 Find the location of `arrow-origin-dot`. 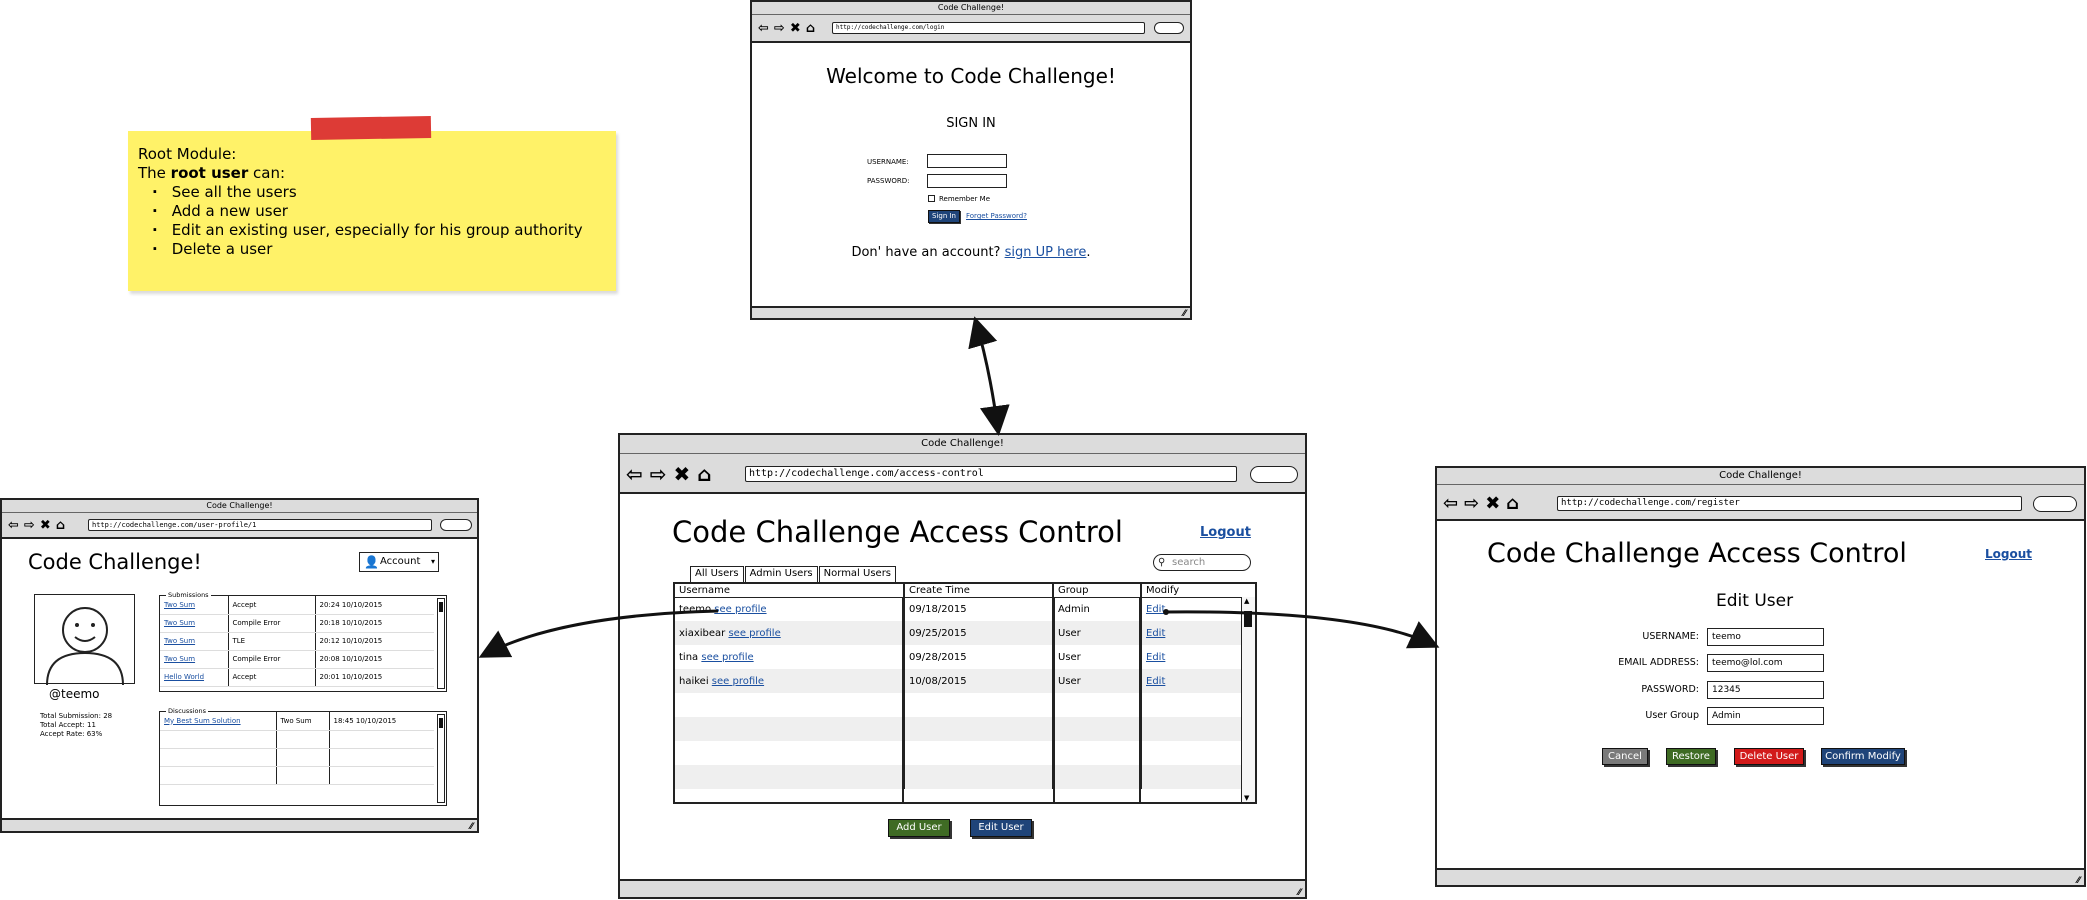

arrow-origin-dot is located at coordinates (1166, 612).